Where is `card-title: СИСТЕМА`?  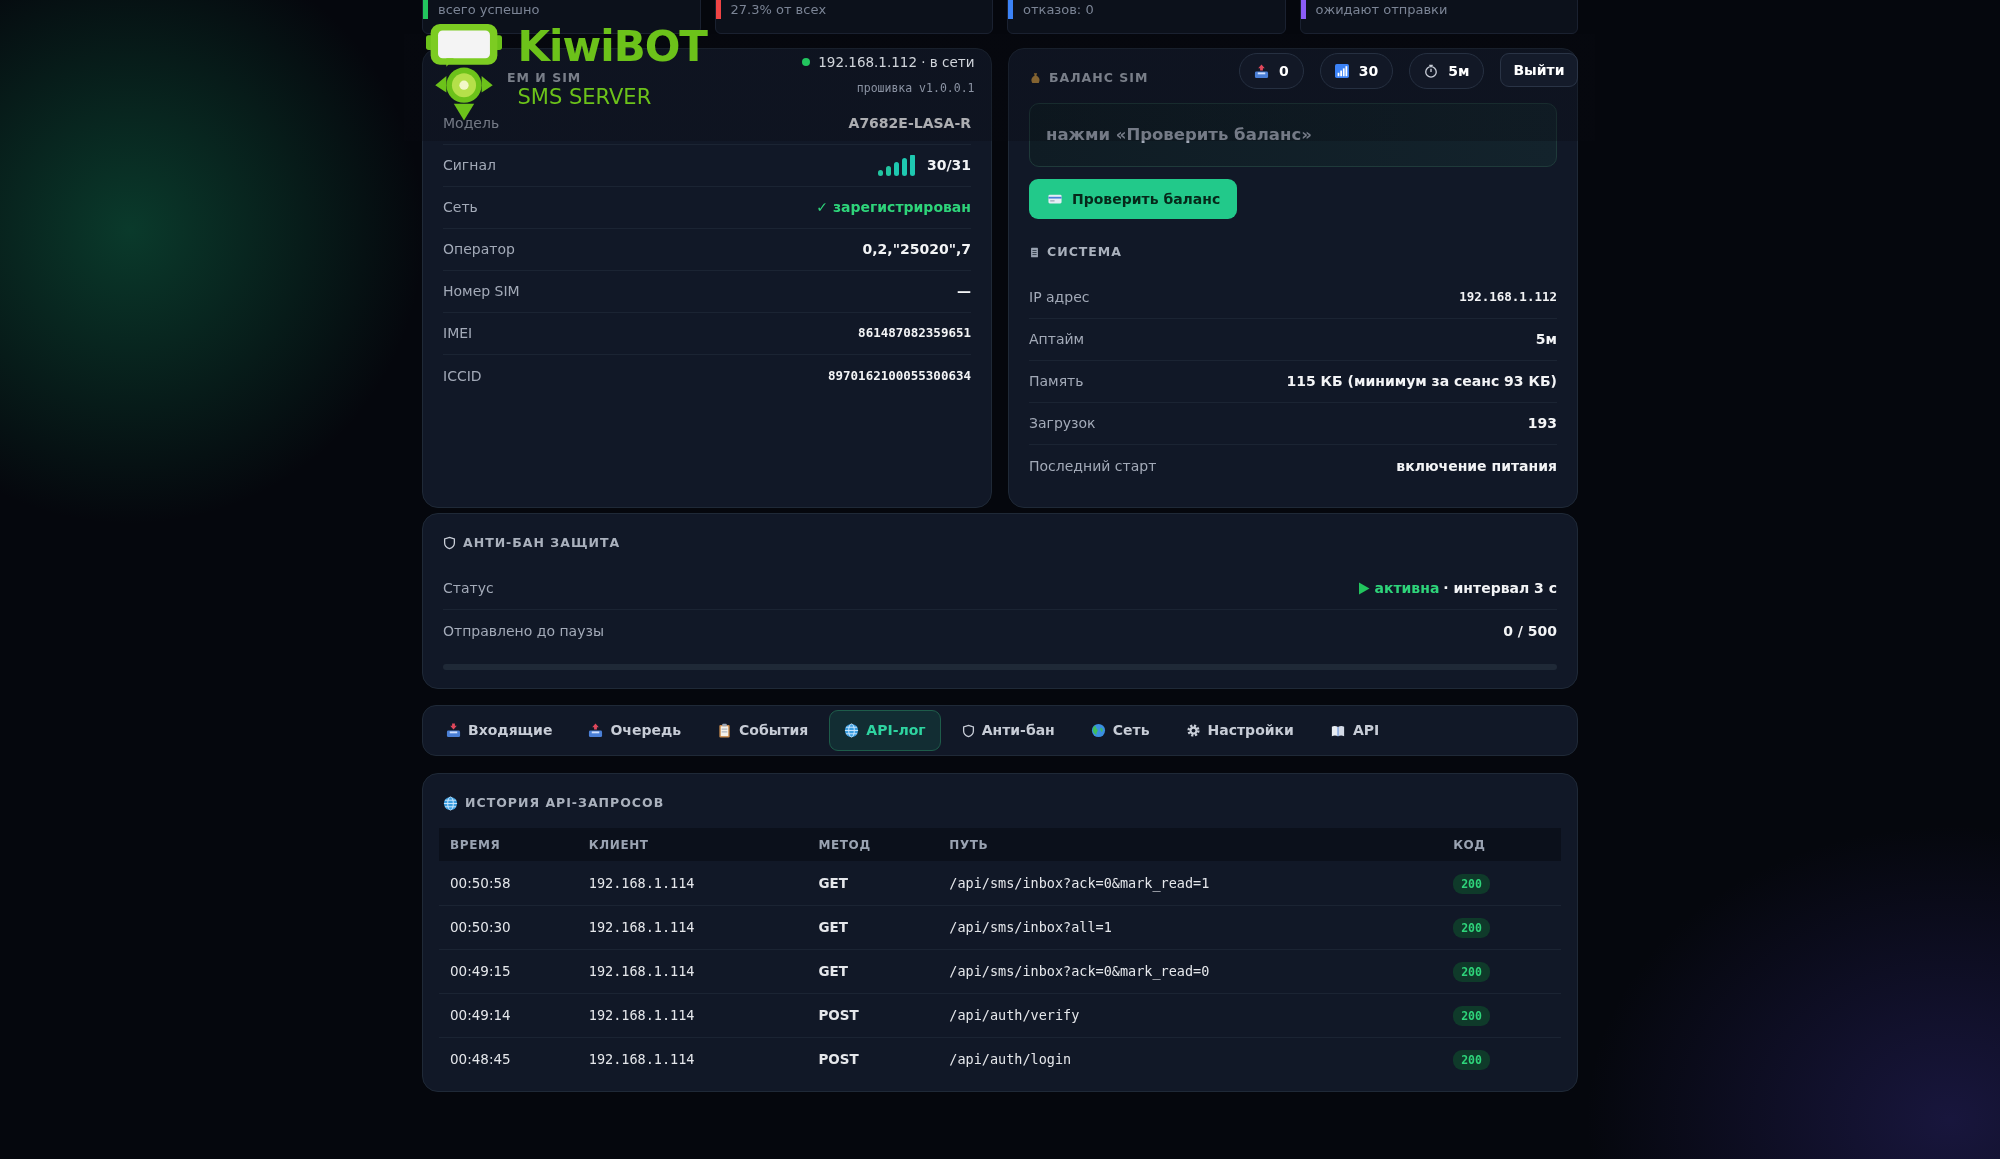 card-title: СИСТЕМА is located at coordinates (1084, 251).